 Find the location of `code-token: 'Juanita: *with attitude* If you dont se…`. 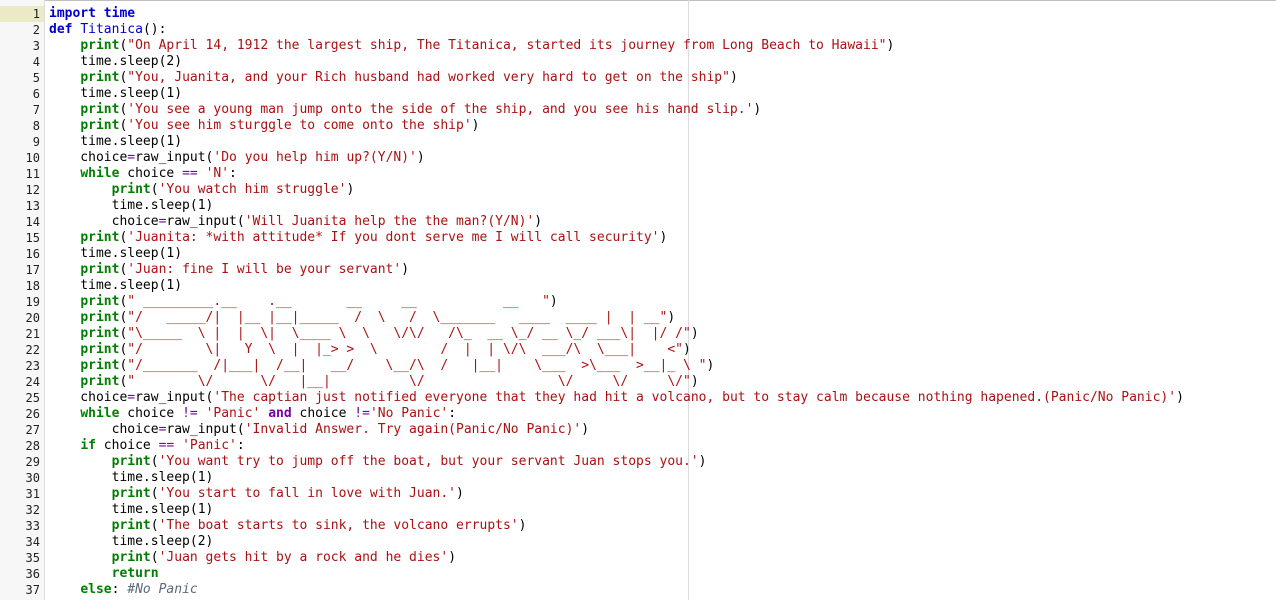

code-token: 'Juanita: *with attitude* If you dont se… is located at coordinates (393, 237).